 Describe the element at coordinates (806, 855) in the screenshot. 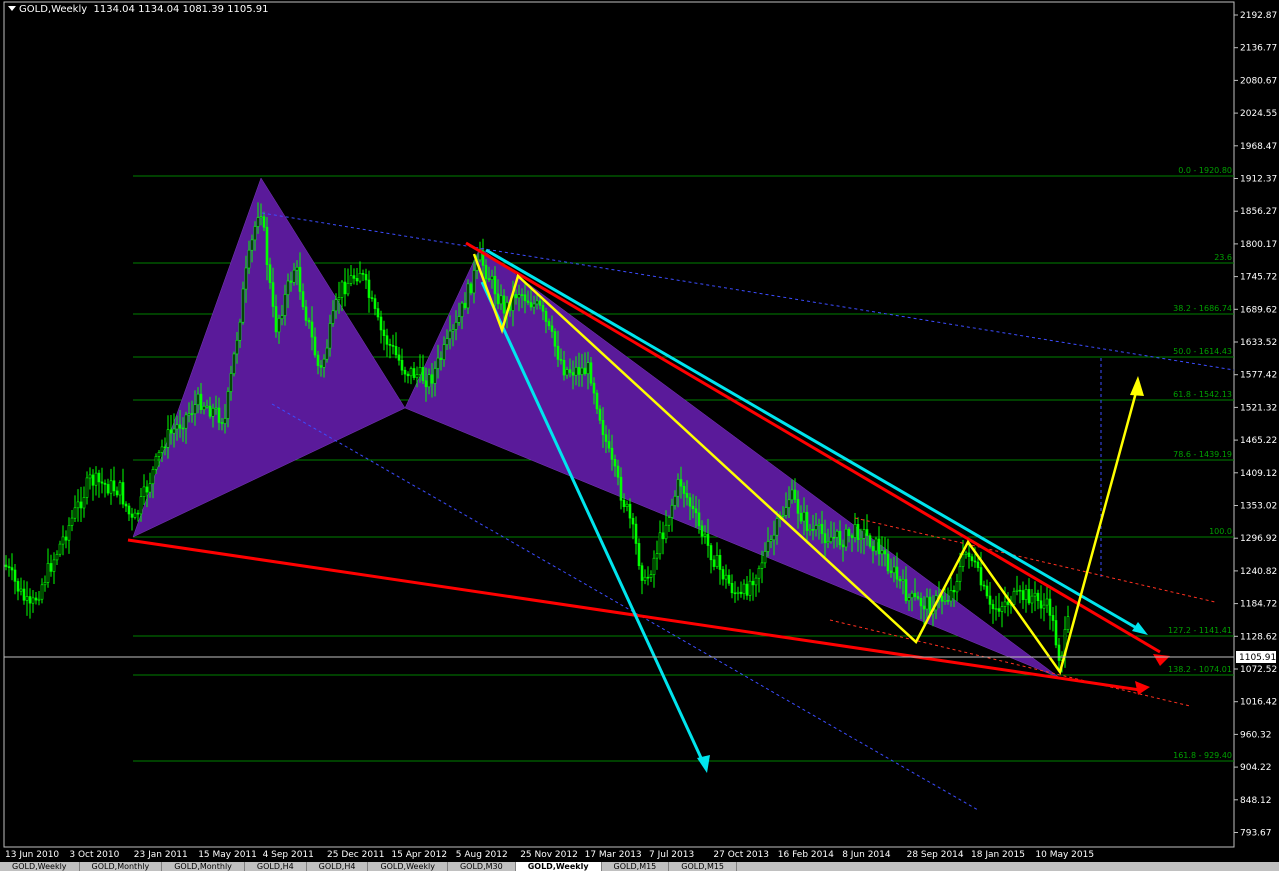

I see `date-tick-label: 16 Feb 2014` at that location.